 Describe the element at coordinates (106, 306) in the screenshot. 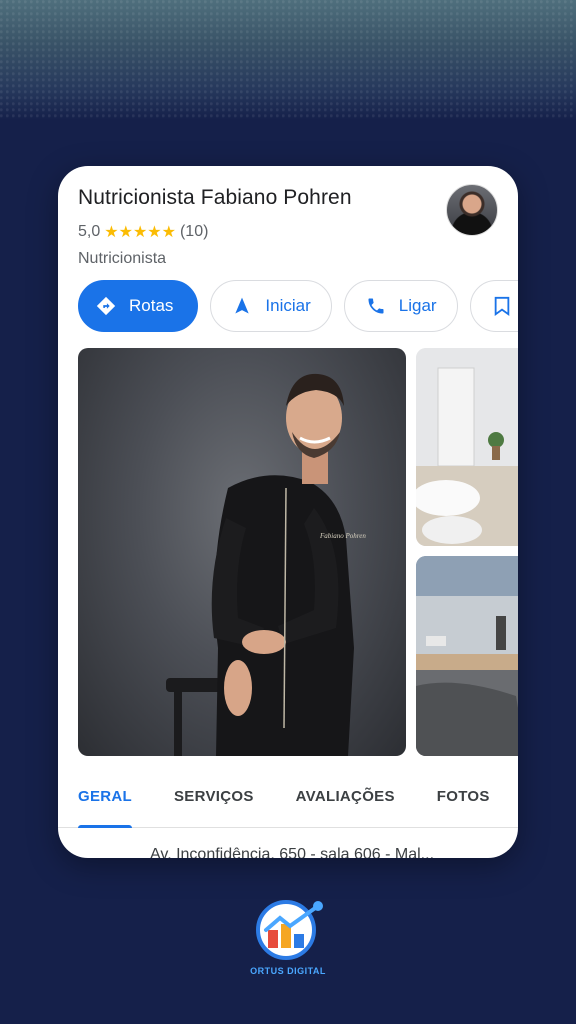

I see `directions-icon` at that location.